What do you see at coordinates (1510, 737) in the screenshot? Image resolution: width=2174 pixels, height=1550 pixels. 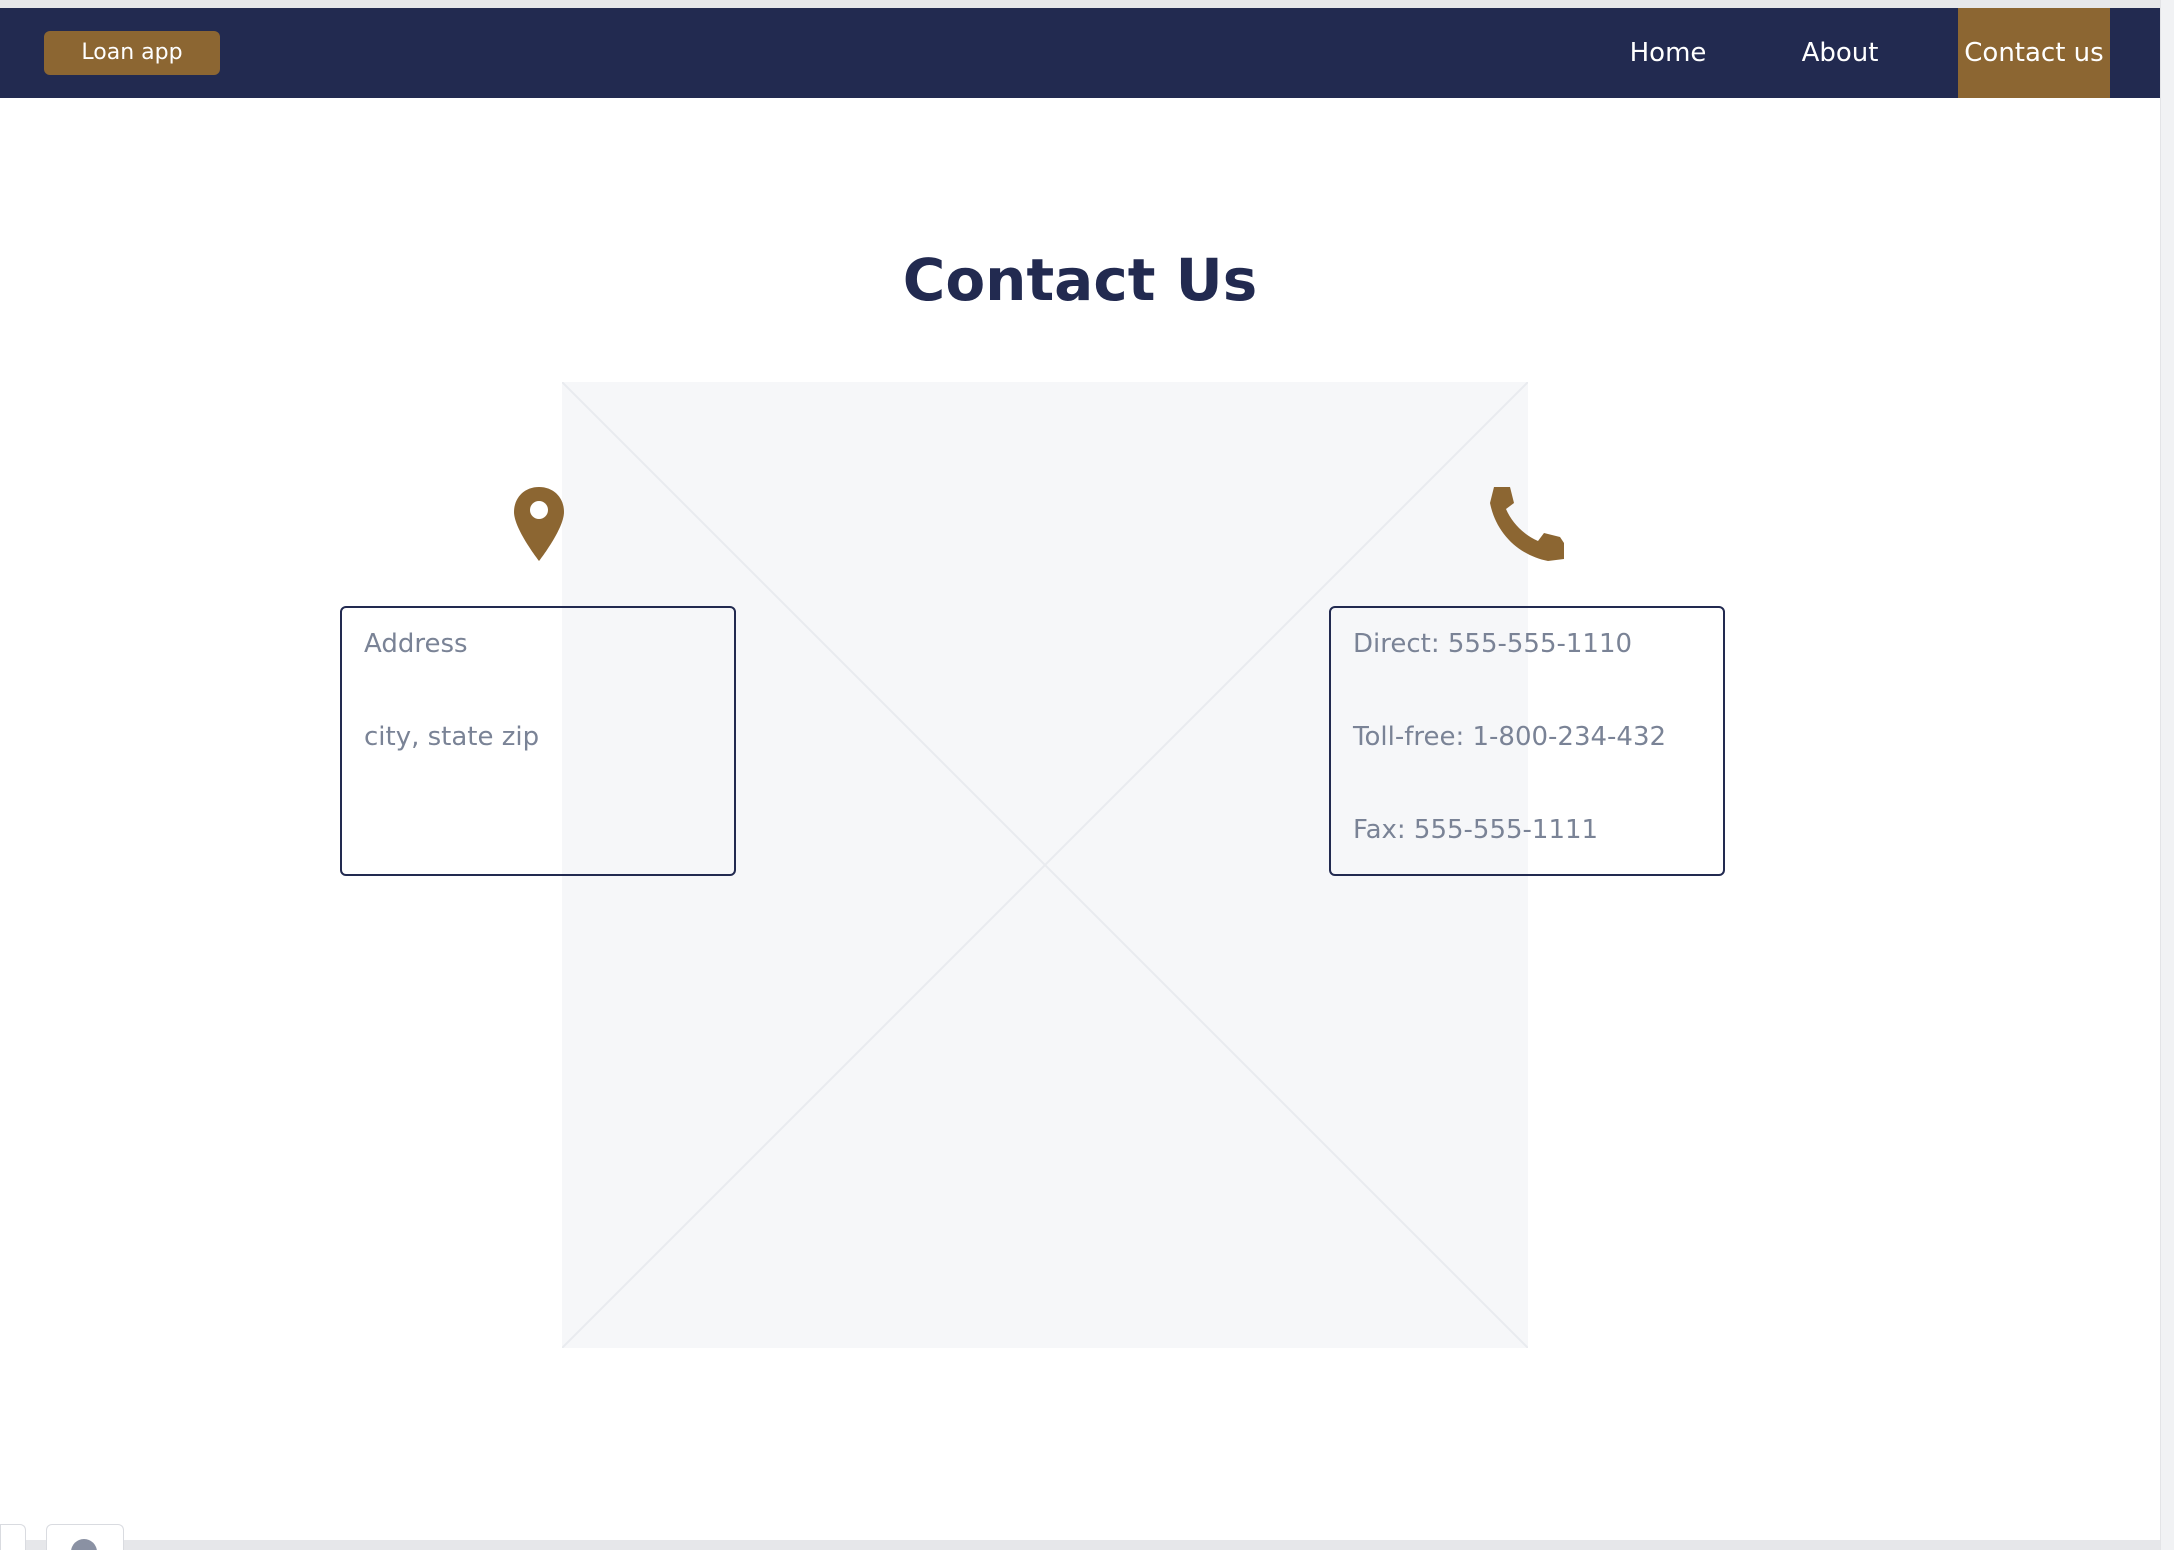 I see `toll-free-line: Toll-free: 1-800-234-432` at bounding box center [1510, 737].